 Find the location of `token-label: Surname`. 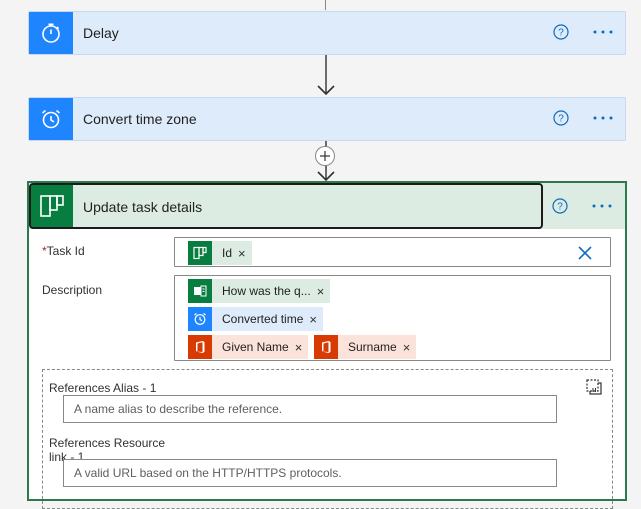

token-label: Surname is located at coordinates (372, 347).